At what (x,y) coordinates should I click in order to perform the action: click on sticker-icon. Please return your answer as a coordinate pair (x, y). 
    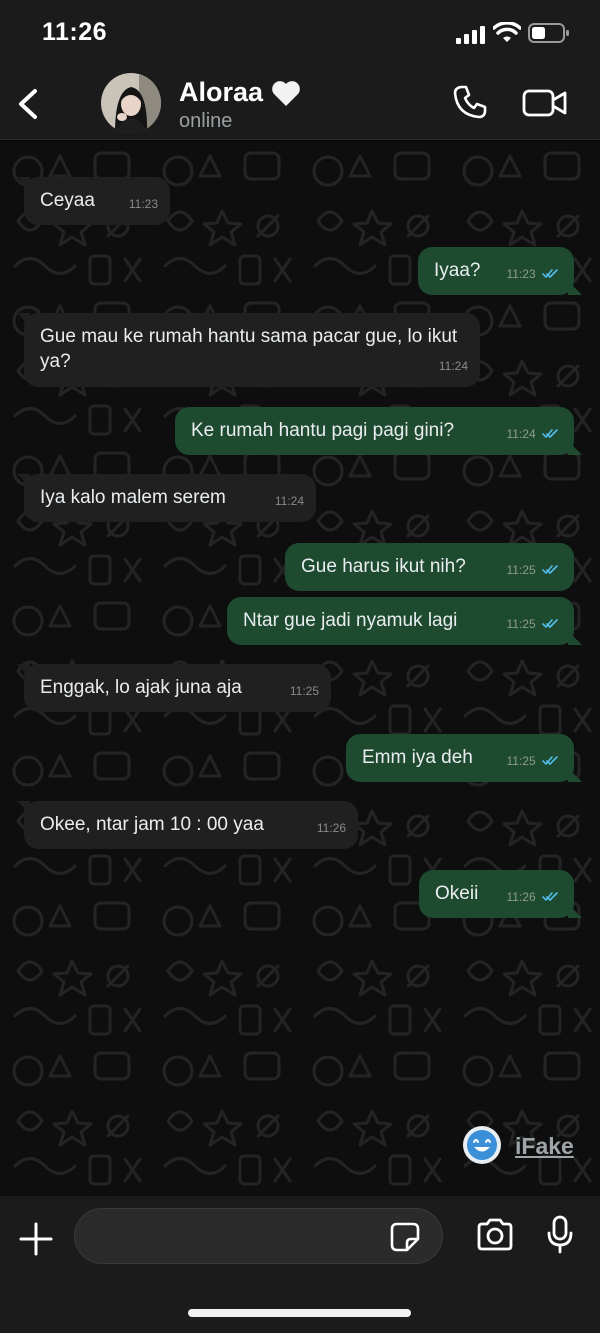
    Looking at the image, I should click on (405, 1237).